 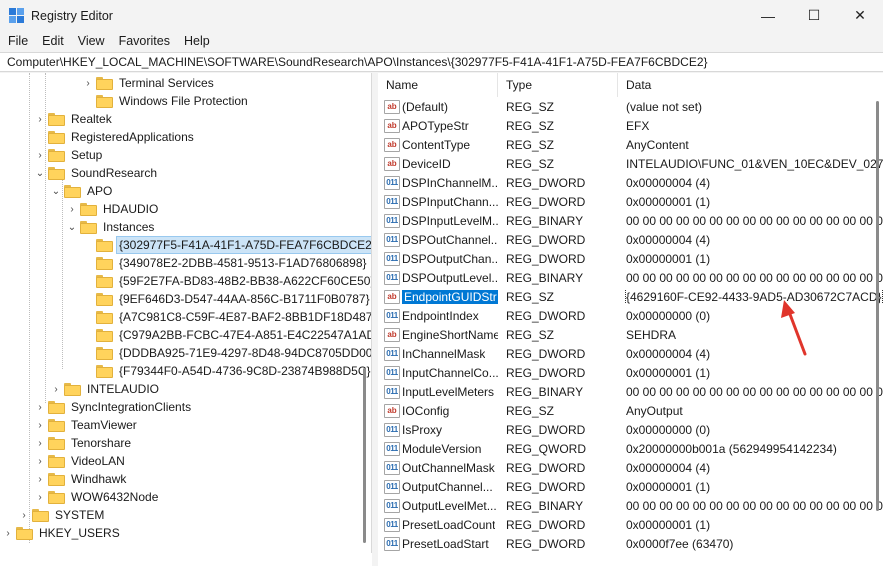 I want to click on tree-item: › Setup, so click(x=69, y=155).